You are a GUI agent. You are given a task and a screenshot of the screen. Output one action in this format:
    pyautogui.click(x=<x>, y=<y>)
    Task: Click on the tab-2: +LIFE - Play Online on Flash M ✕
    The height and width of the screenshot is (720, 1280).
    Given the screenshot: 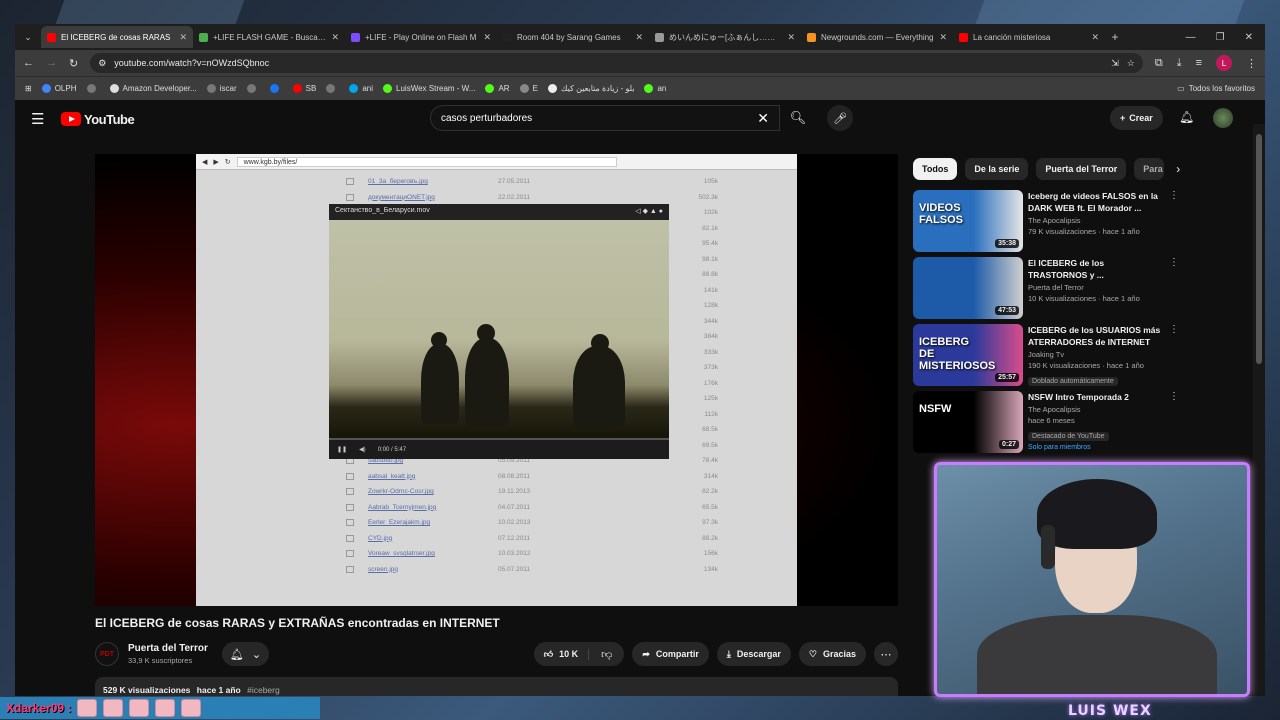 What is the action you would take?
    pyautogui.click(x=421, y=37)
    